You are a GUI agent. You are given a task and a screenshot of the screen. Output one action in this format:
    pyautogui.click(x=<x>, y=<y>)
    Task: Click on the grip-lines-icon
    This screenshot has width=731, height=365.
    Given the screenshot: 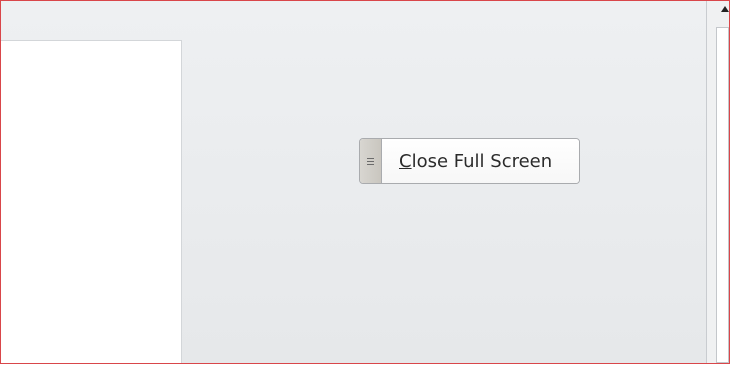 What is the action you would take?
    pyautogui.click(x=370, y=161)
    